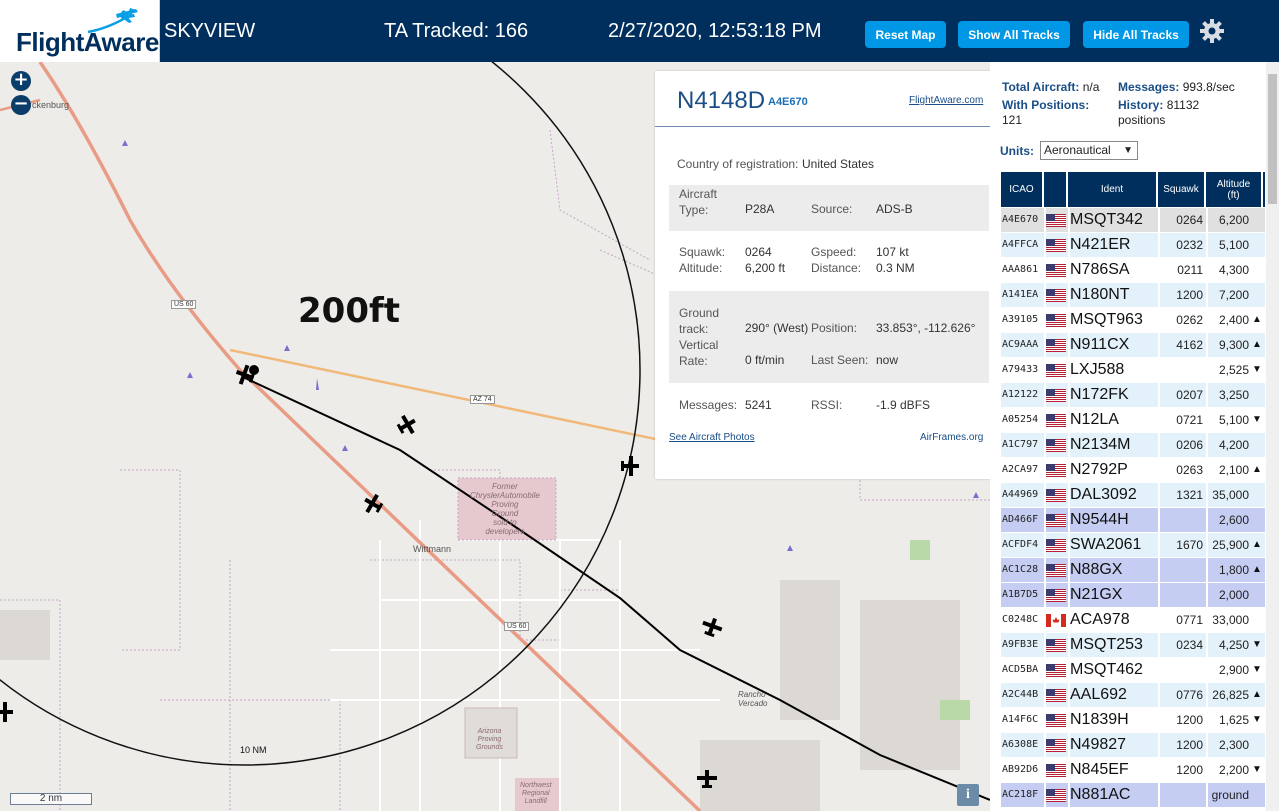 The height and width of the screenshot is (811, 1279). What do you see at coordinates (1133, 620) in the screenshot?
I see `table-row: C0248C ACA978 0771 33,000` at bounding box center [1133, 620].